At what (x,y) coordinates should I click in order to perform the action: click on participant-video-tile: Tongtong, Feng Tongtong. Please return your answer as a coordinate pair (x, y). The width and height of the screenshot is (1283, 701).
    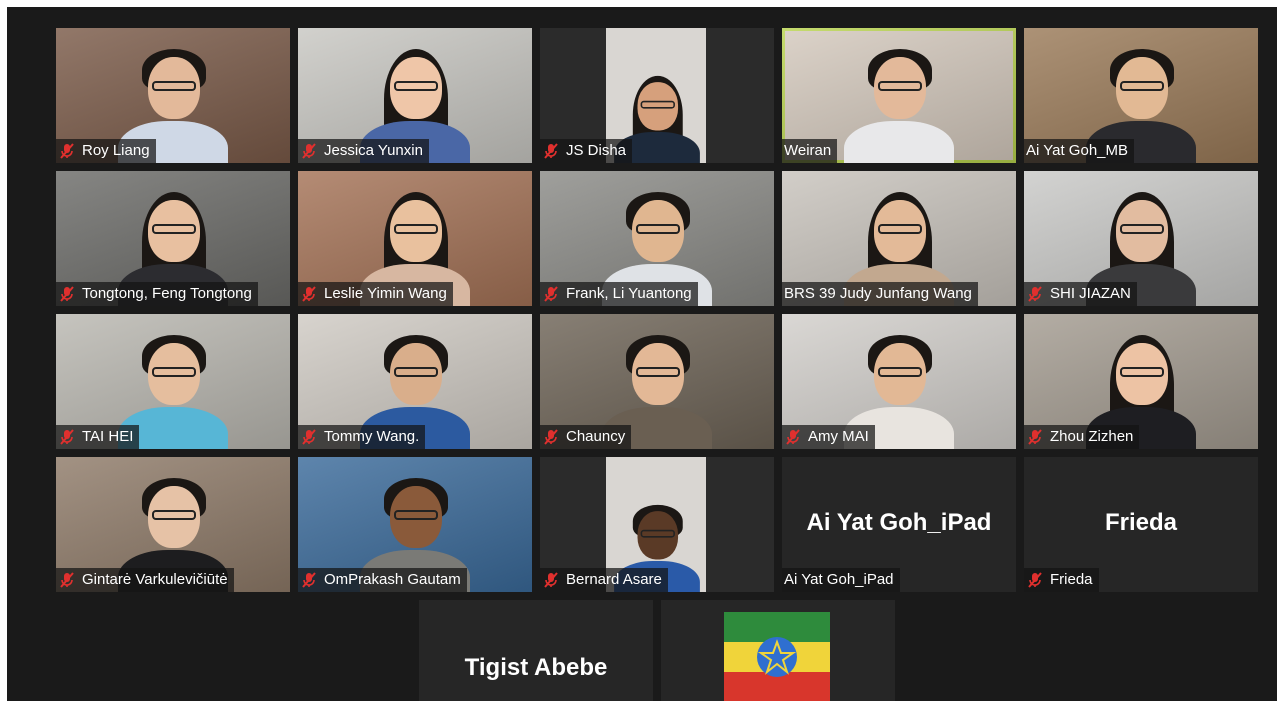
    Looking at the image, I should click on (173, 238).